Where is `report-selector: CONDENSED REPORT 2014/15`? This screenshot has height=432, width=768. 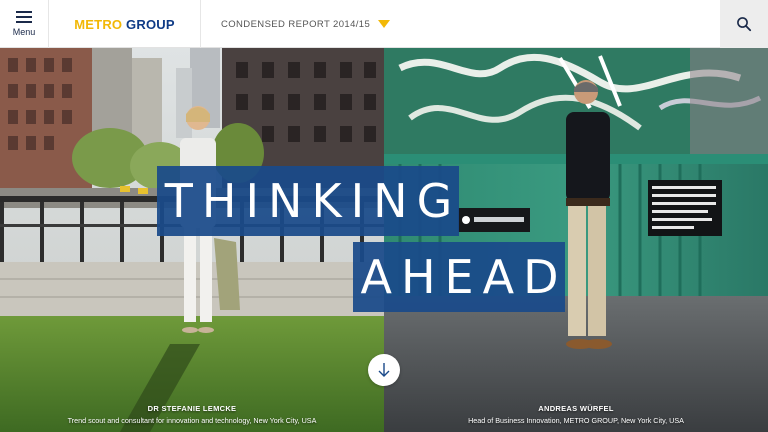
report-selector: CONDENSED REPORT 2014/15 is located at coordinates (295, 24).